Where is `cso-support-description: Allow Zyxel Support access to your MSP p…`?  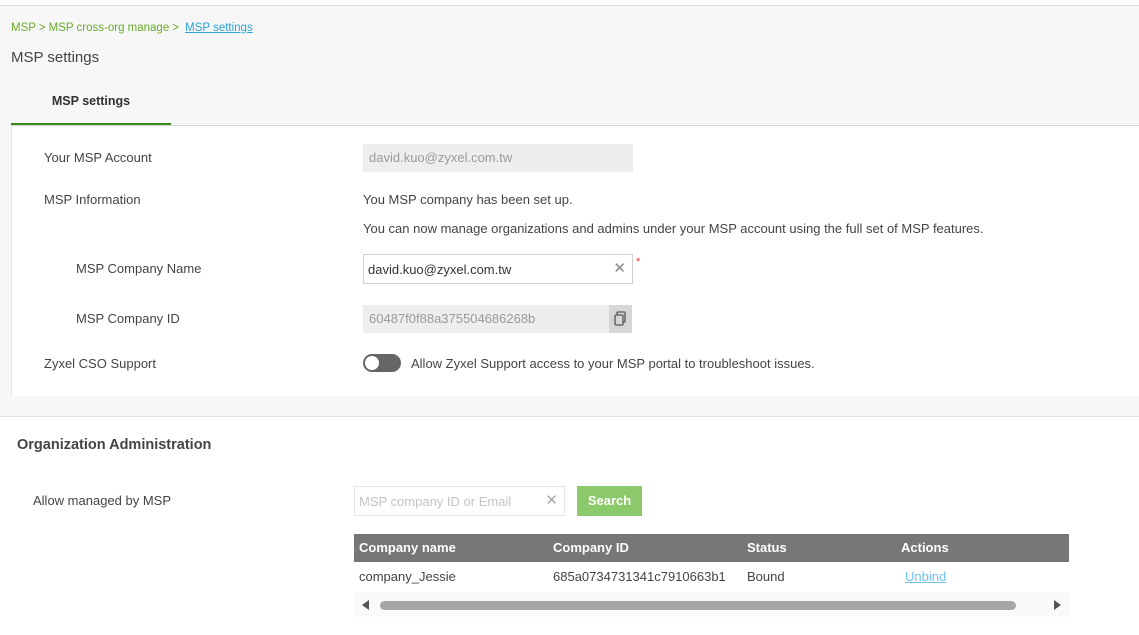 cso-support-description: Allow Zyxel Support access to your MSP p… is located at coordinates (613, 363).